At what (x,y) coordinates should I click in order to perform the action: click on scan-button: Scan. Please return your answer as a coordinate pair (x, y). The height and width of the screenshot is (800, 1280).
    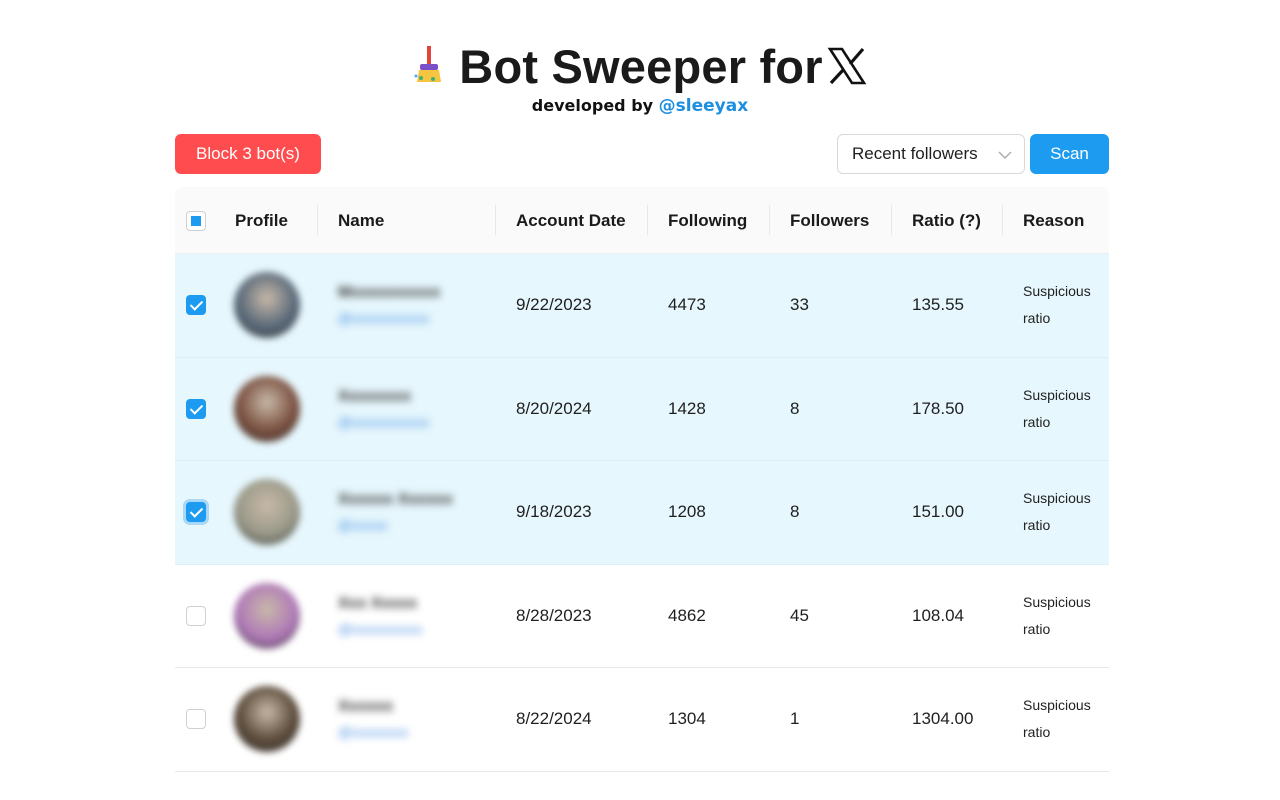
    Looking at the image, I should click on (1069, 154).